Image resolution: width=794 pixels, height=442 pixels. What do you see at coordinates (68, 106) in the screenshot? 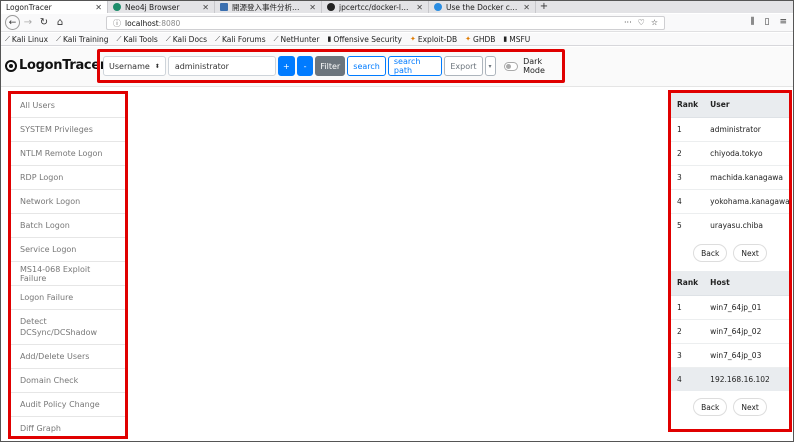
I see `menu-item-all-users: All Users` at bounding box center [68, 106].